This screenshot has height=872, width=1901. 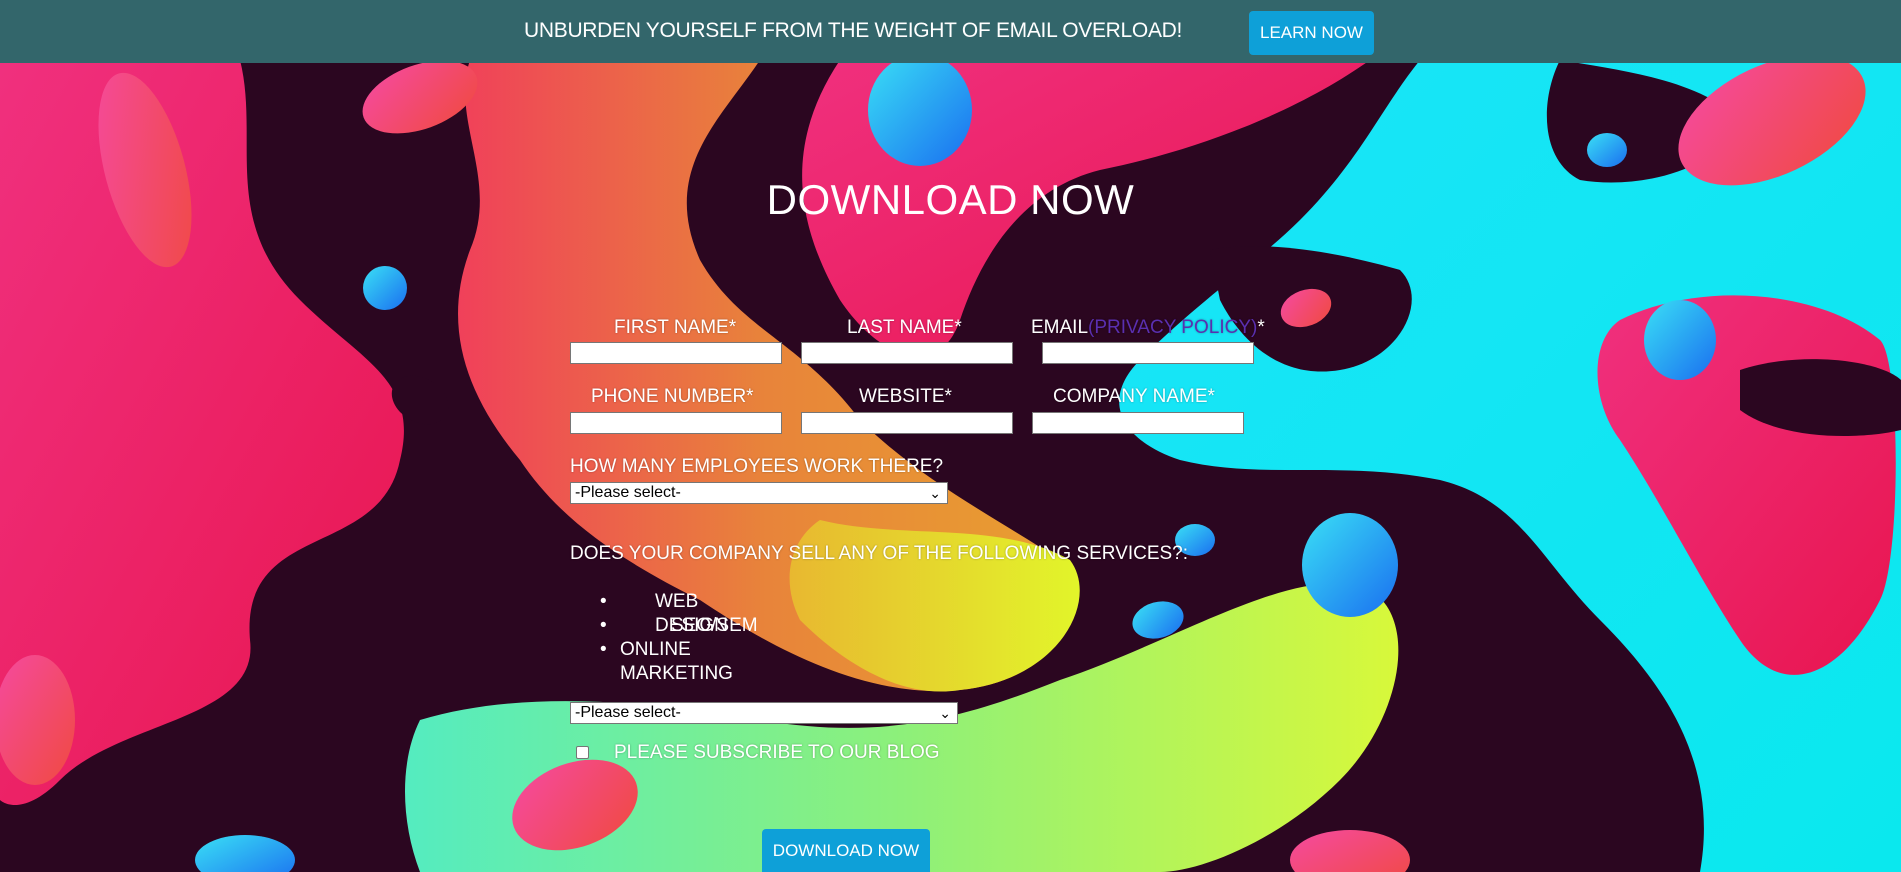 I want to click on services-select-value: -Please select-, so click(x=628, y=712).